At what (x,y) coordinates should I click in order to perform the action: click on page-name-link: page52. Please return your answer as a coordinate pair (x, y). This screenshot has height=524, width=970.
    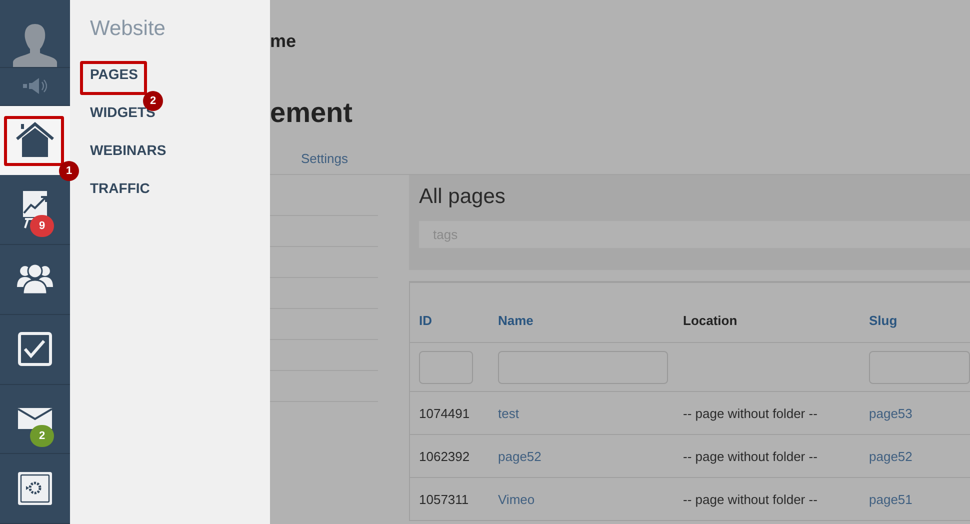
    Looking at the image, I should click on (520, 456).